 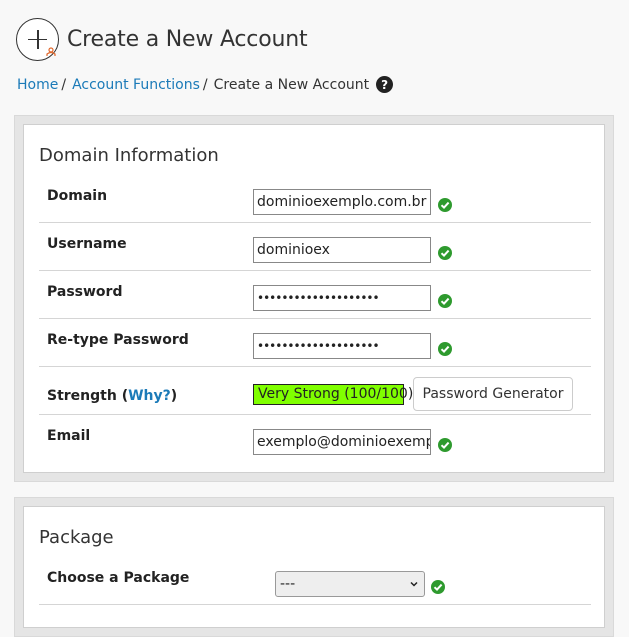 I want to click on domain-input: dominioexemplo.com.br, so click(x=342, y=202).